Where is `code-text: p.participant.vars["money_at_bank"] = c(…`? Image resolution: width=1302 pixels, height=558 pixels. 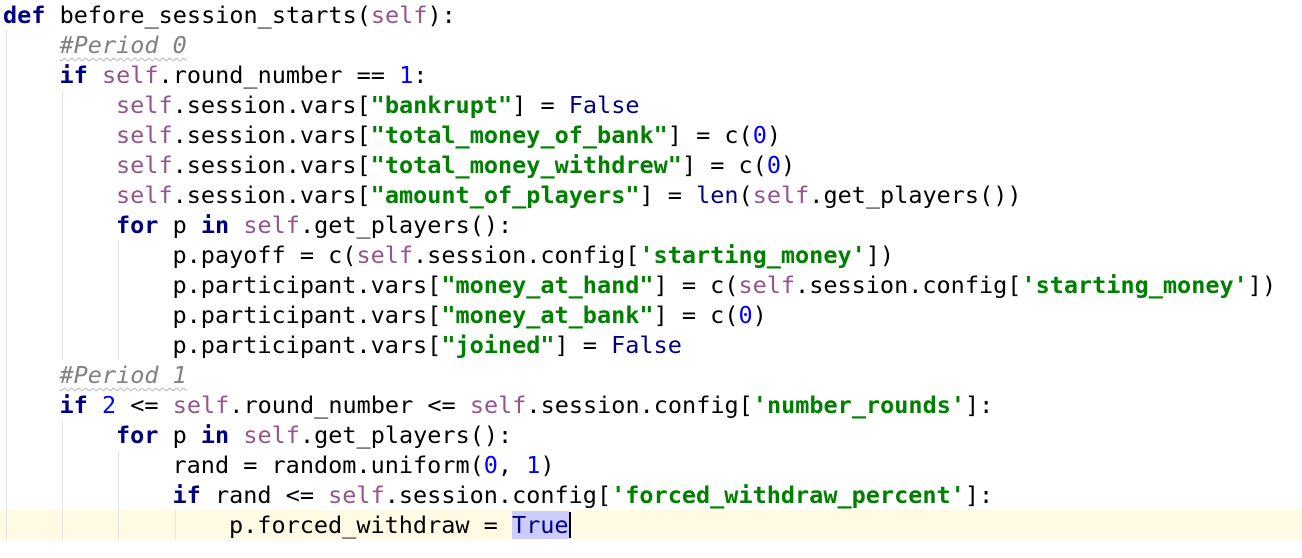
code-text: p.participant.vars["money_at_bank"] = c(… is located at coordinates (470, 315).